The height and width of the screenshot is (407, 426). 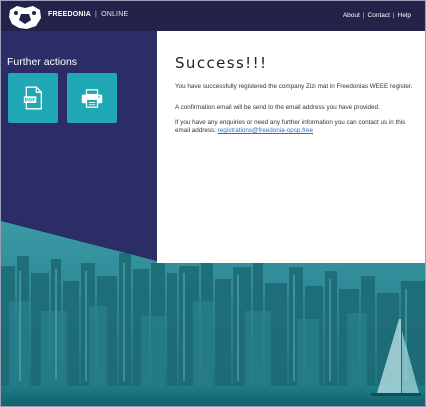 I want to click on top-nav: About | Contact | Help, so click(x=377, y=15).